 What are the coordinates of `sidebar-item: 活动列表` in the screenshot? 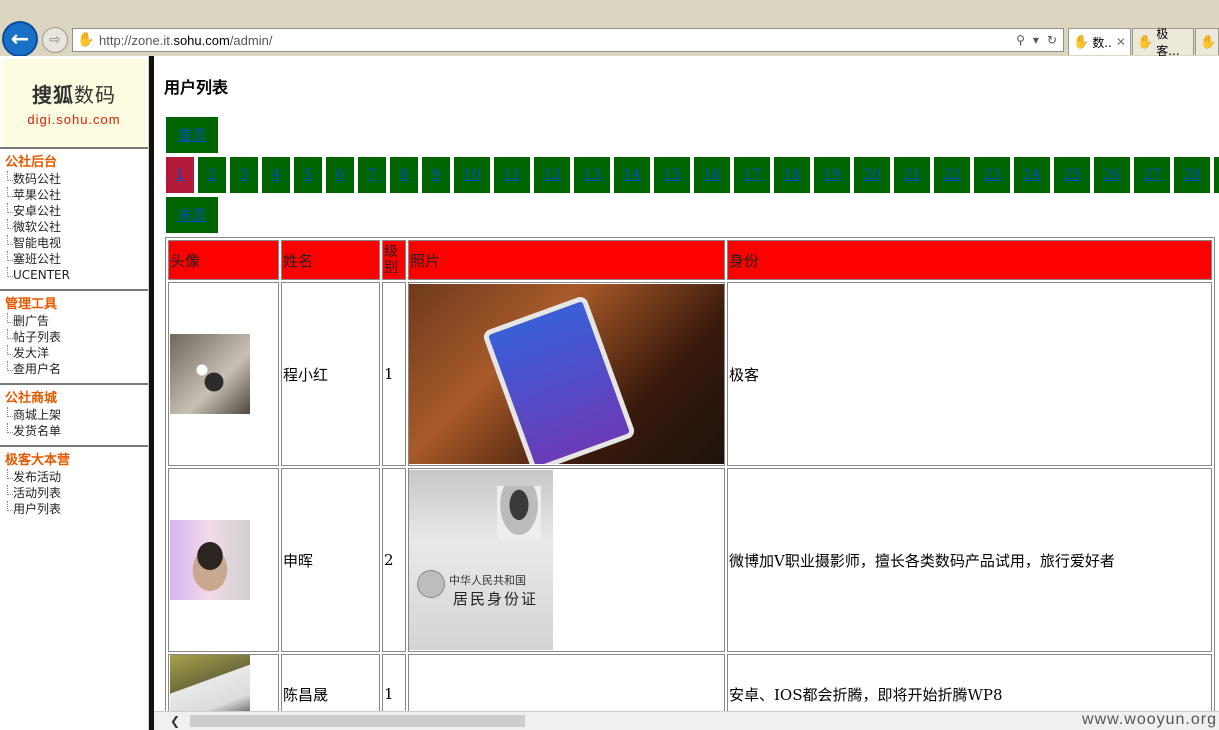 It's located at (76, 493).